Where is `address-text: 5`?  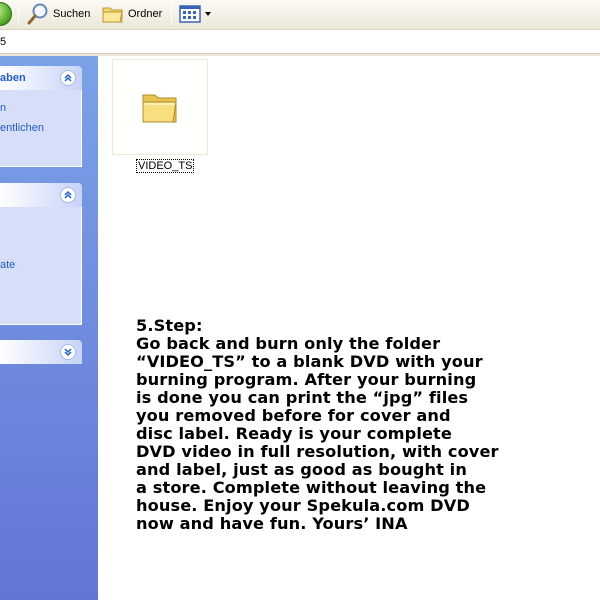 address-text: 5 is located at coordinates (3, 42).